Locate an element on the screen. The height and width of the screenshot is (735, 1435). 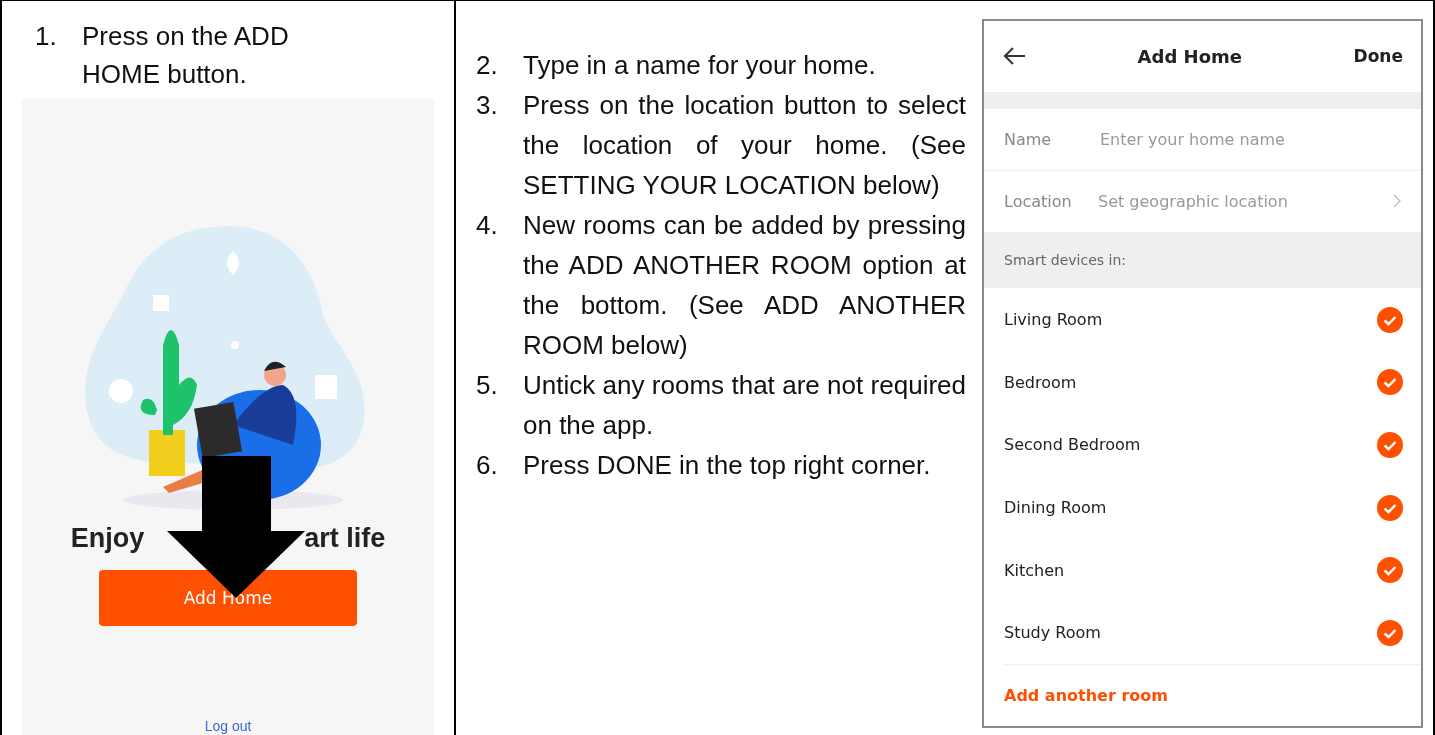
step-text: Press DONE in the top right corner. is located at coordinates (727, 465).